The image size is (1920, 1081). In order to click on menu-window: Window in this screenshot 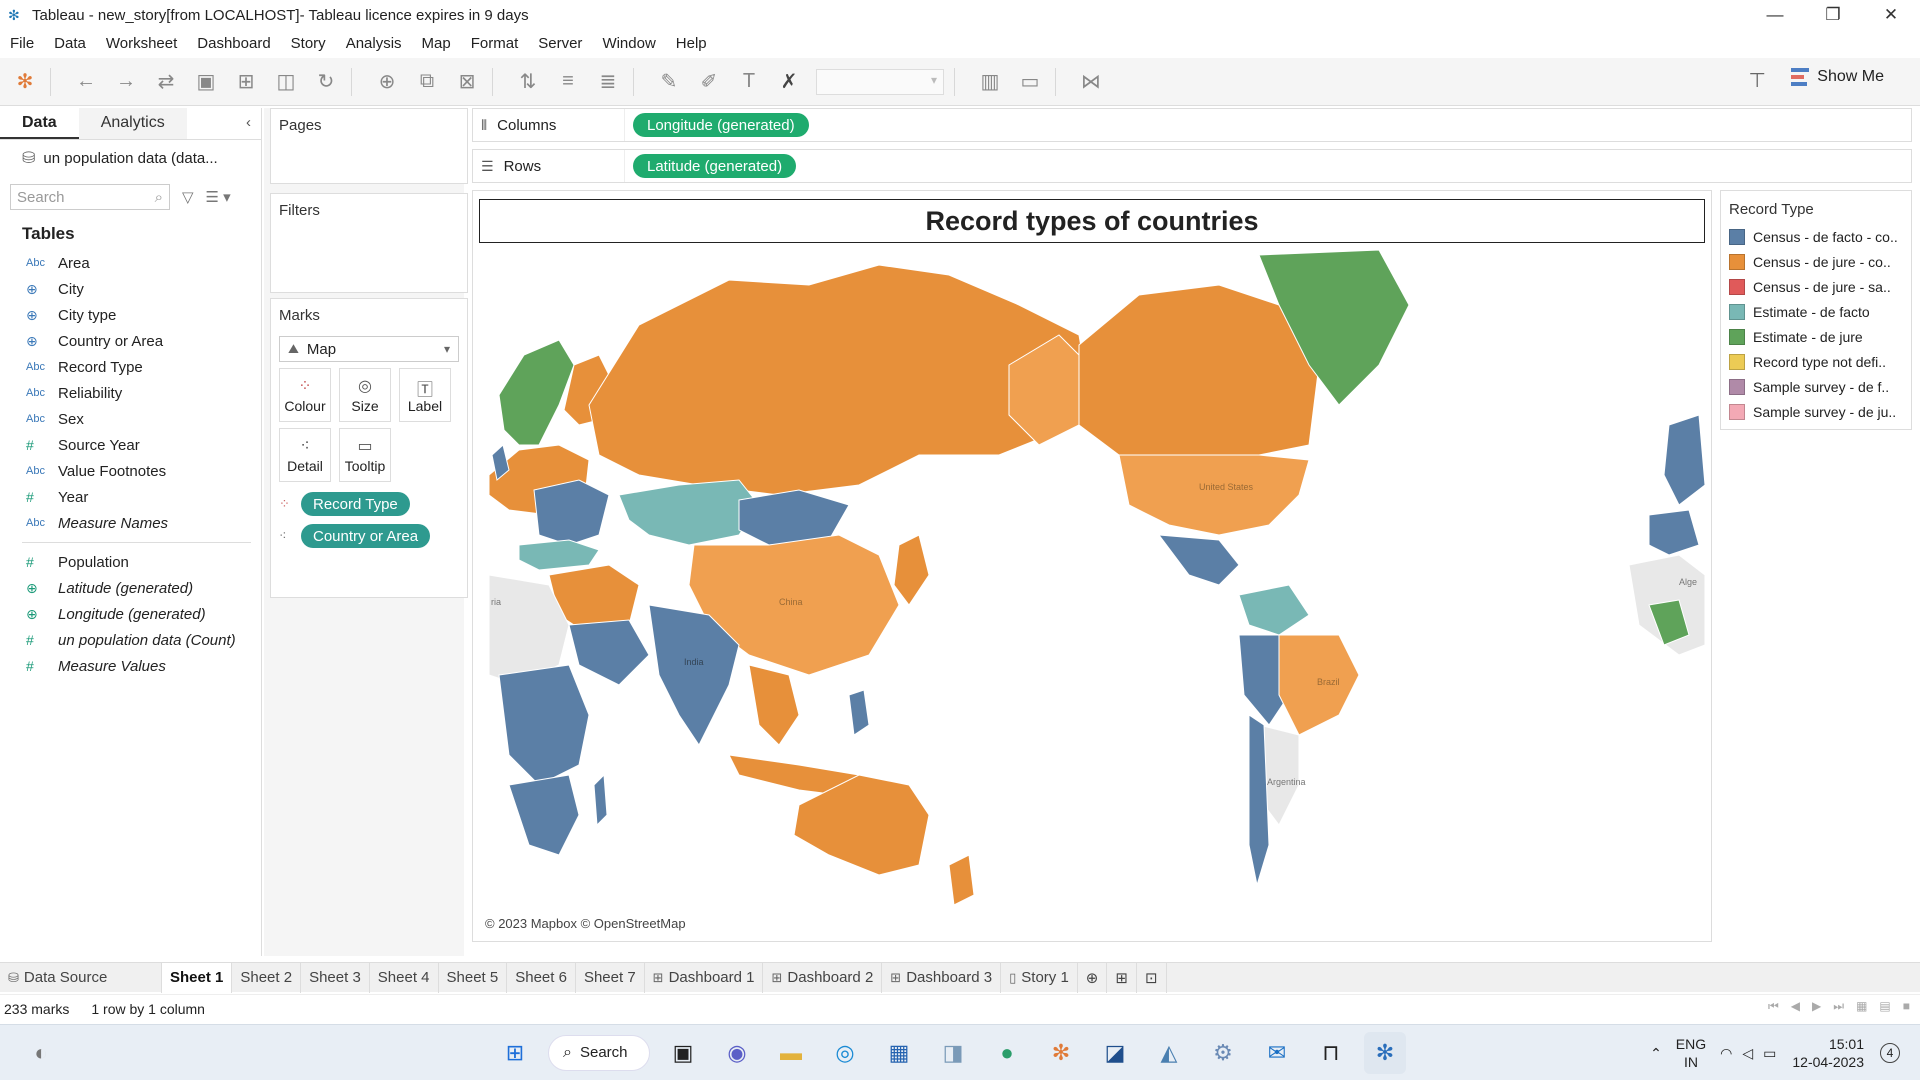, I will do `click(628, 43)`.